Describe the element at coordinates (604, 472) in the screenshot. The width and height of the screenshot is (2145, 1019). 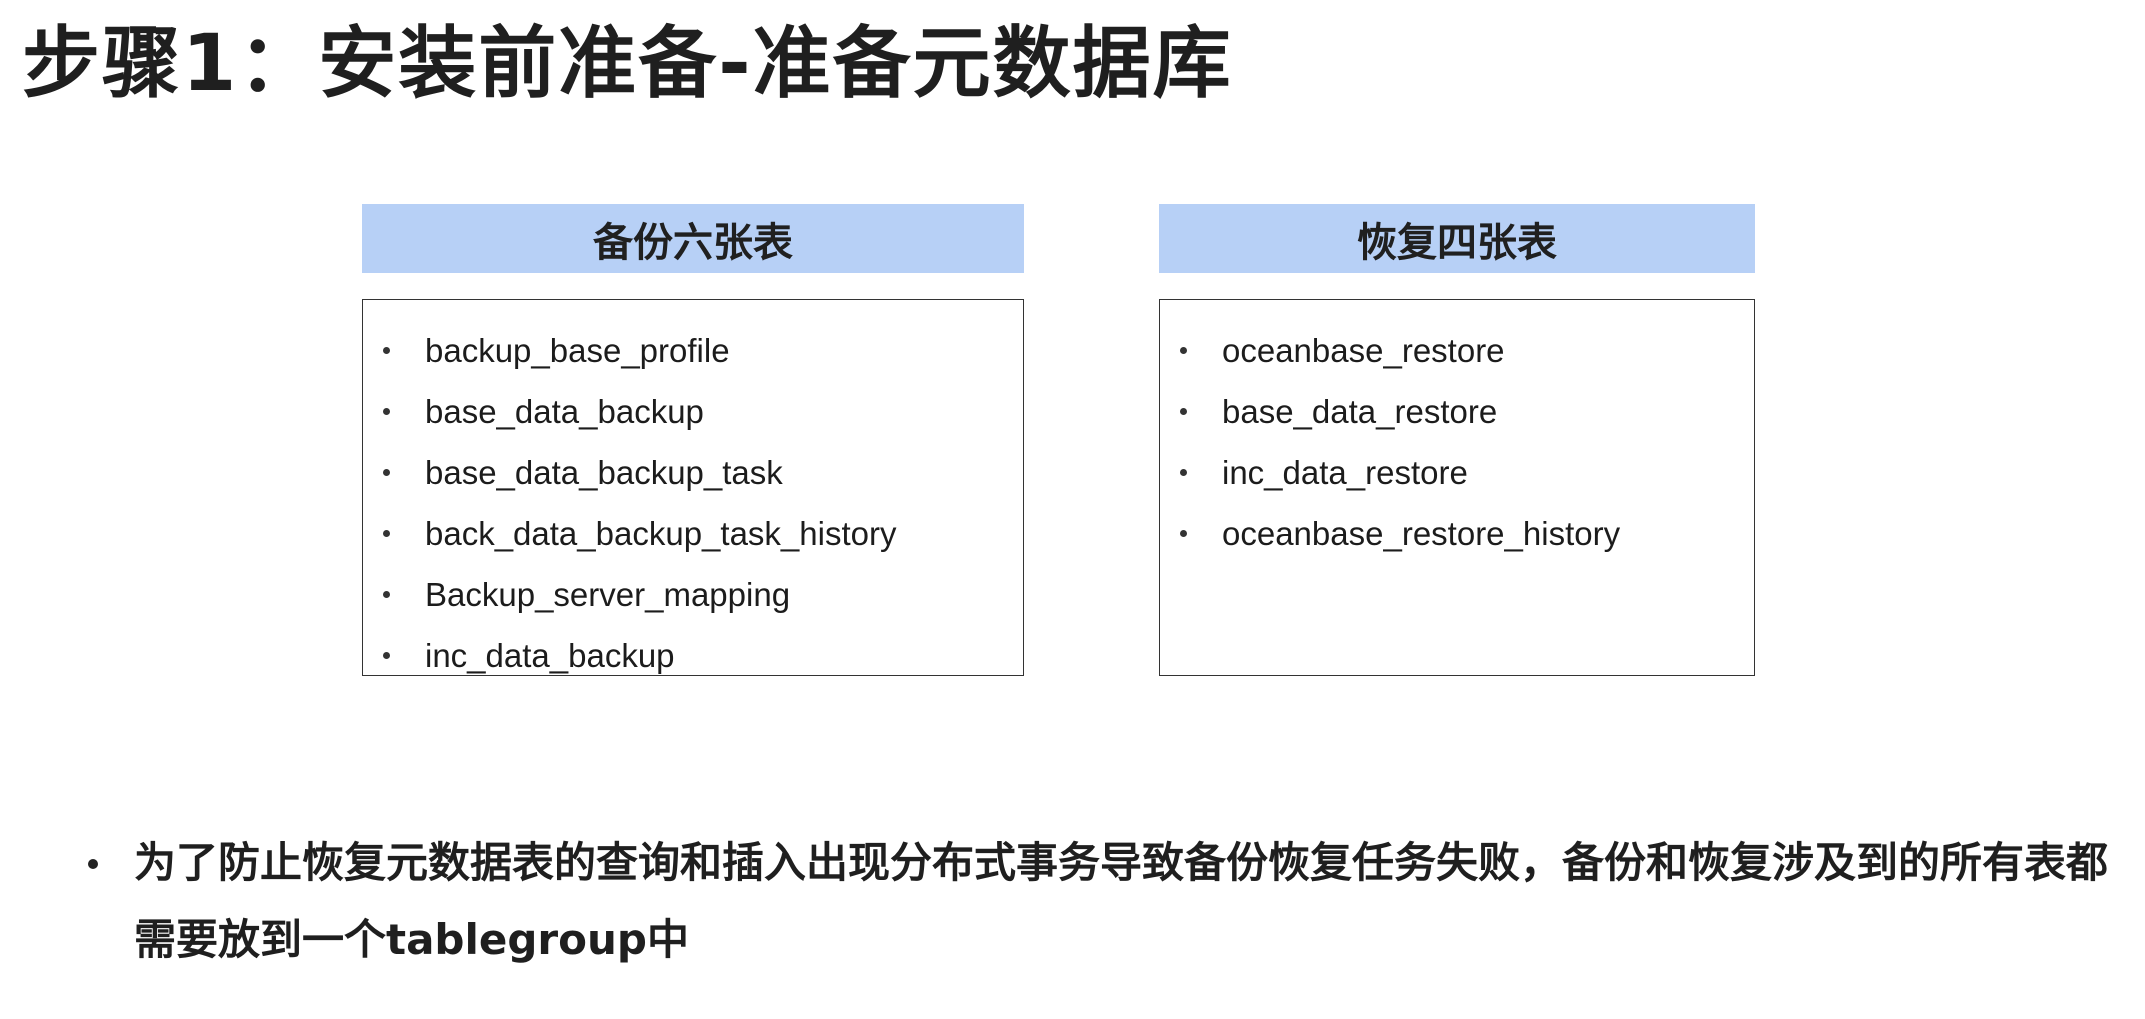
I see `table-name: base_data_backup_task` at that location.